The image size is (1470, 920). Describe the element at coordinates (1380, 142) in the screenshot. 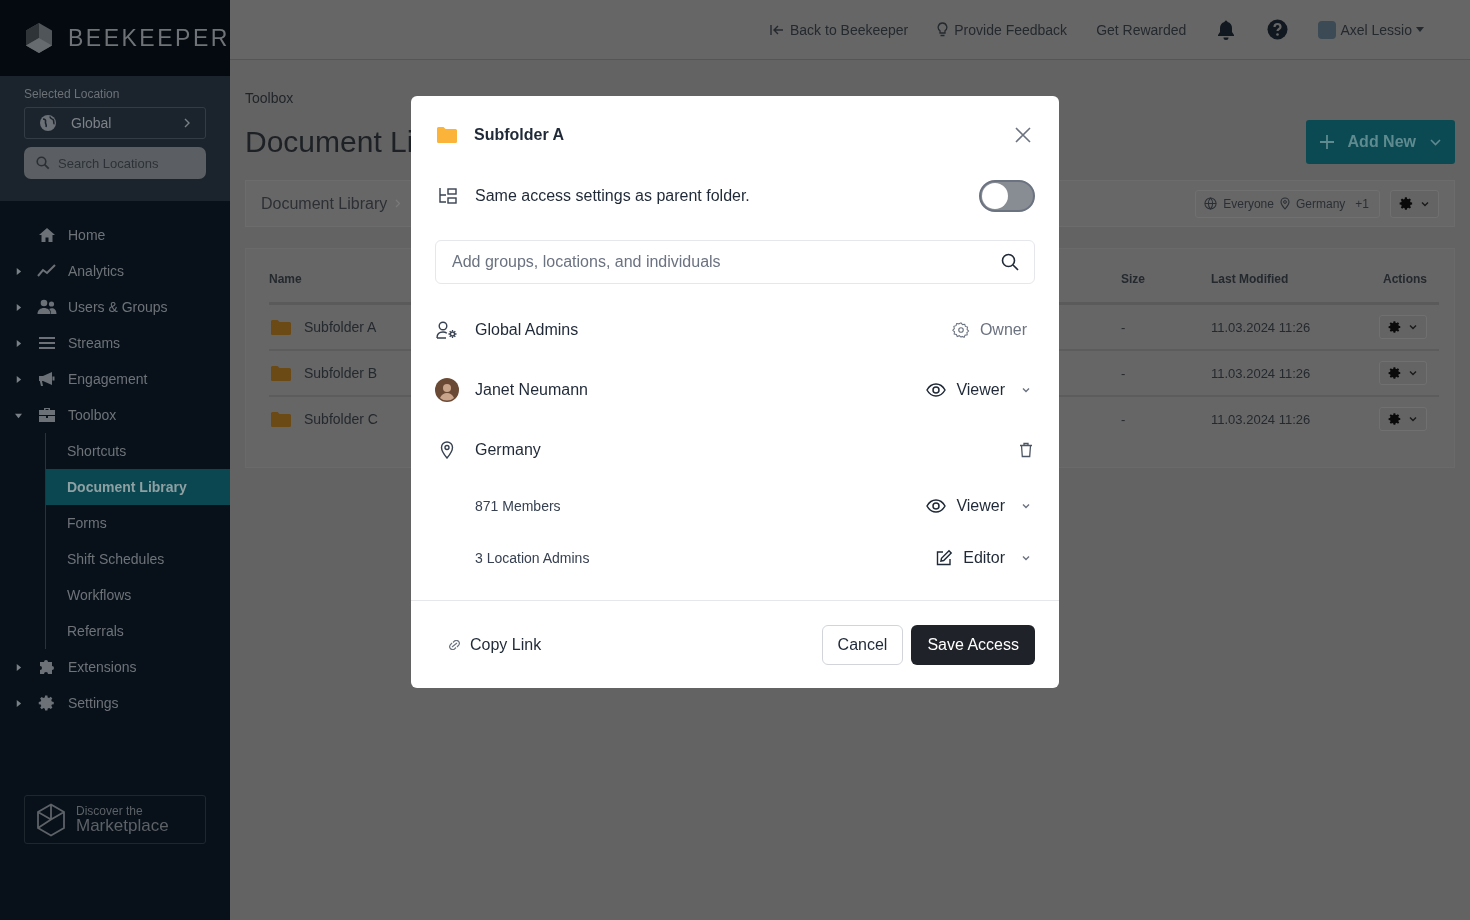

I see `add-new-button: Add New` at that location.